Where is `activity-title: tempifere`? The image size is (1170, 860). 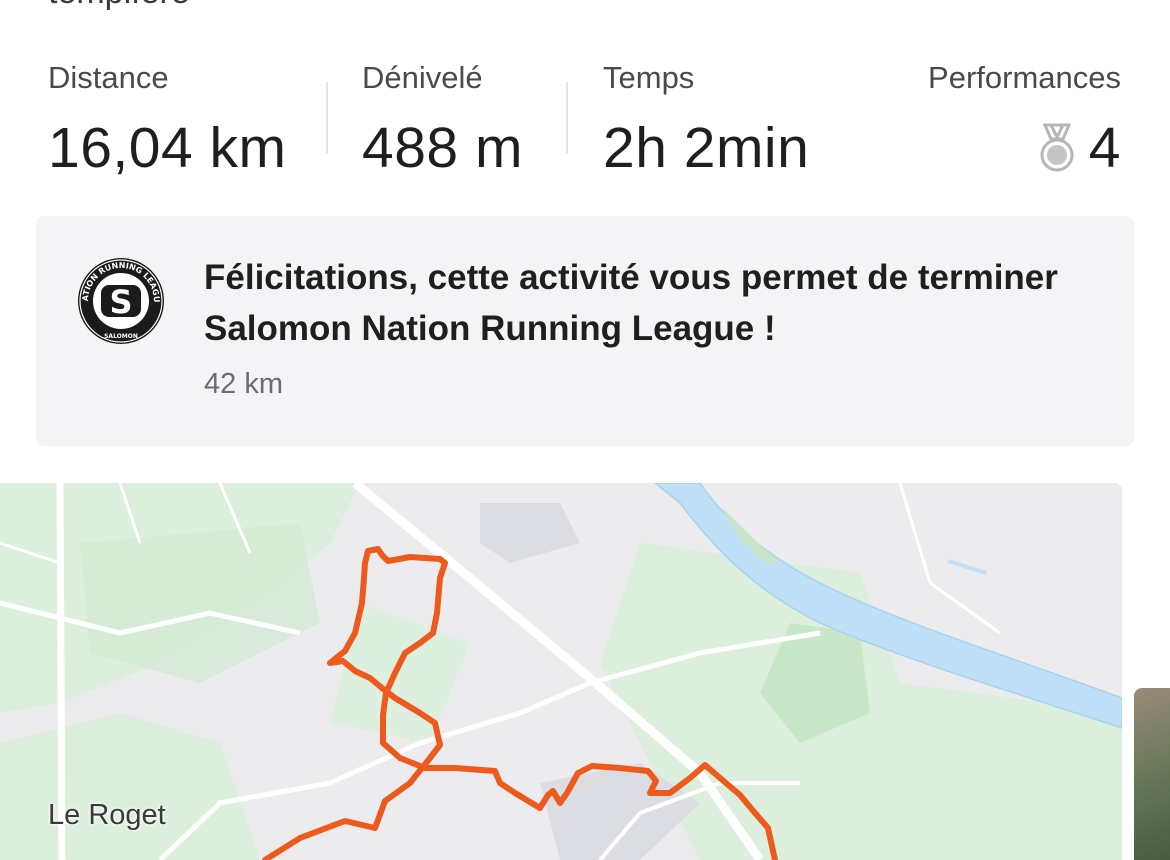 activity-title: tempifere is located at coordinates (119, 6).